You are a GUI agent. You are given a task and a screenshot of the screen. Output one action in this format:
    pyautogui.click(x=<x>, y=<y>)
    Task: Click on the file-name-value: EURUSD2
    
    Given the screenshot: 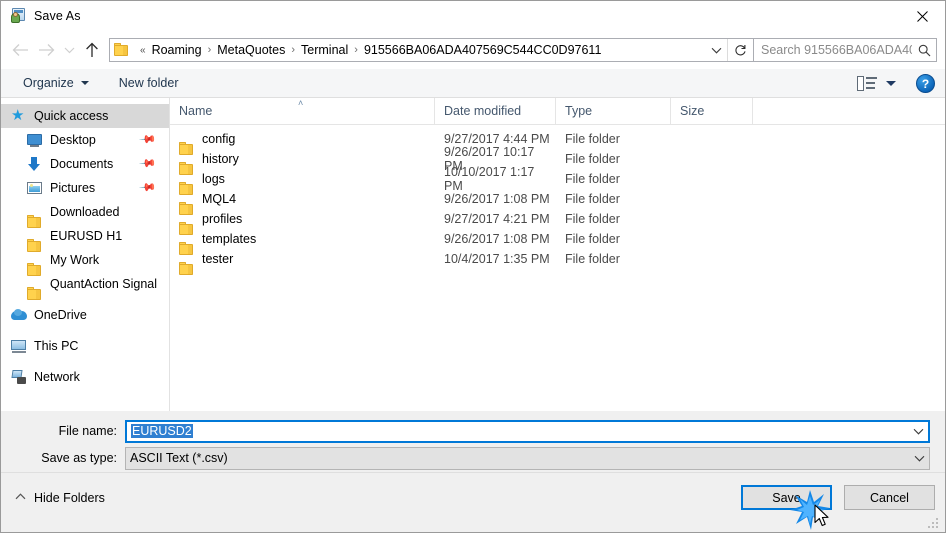 What is the action you would take?
    pyautogui.click(x=162, y=431)
    